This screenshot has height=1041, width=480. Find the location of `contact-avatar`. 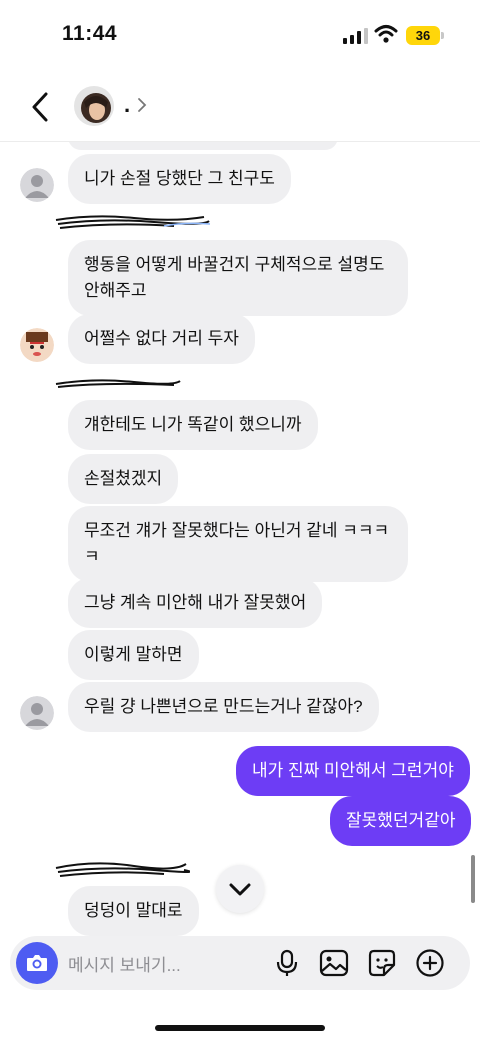

contact-avatar is located at coordinates (94, 106).